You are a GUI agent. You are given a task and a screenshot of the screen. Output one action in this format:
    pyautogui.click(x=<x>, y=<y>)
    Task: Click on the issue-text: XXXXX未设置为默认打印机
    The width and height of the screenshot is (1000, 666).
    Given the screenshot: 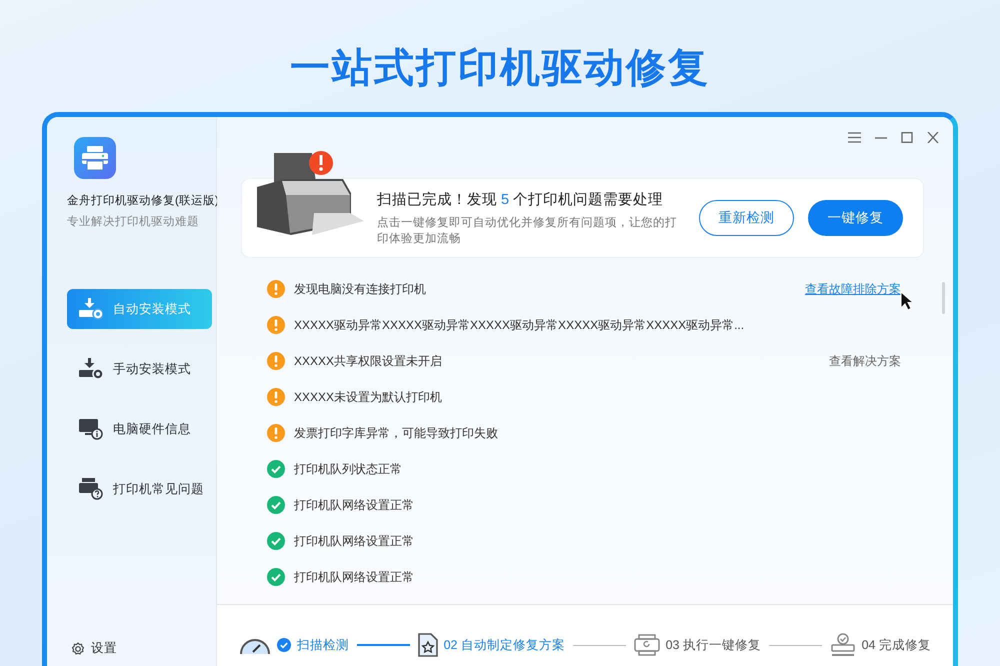 What is the action you would take?
    pyautogui.click(x=368, y=397)
    